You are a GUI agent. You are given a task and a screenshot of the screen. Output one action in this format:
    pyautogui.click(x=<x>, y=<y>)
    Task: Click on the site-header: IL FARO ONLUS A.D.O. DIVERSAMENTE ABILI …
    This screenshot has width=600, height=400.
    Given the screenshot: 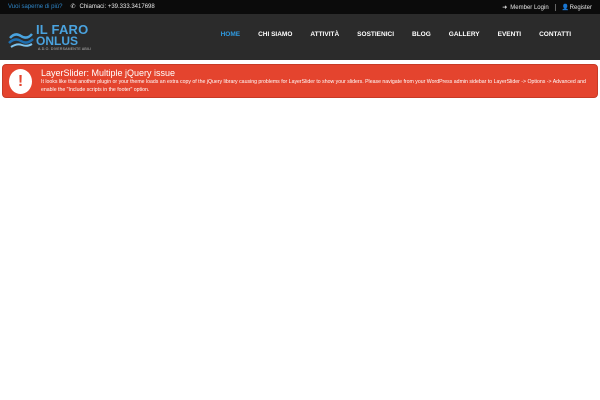 What is the action you would take?
    pyautogui.click(x=300, y=37)
    